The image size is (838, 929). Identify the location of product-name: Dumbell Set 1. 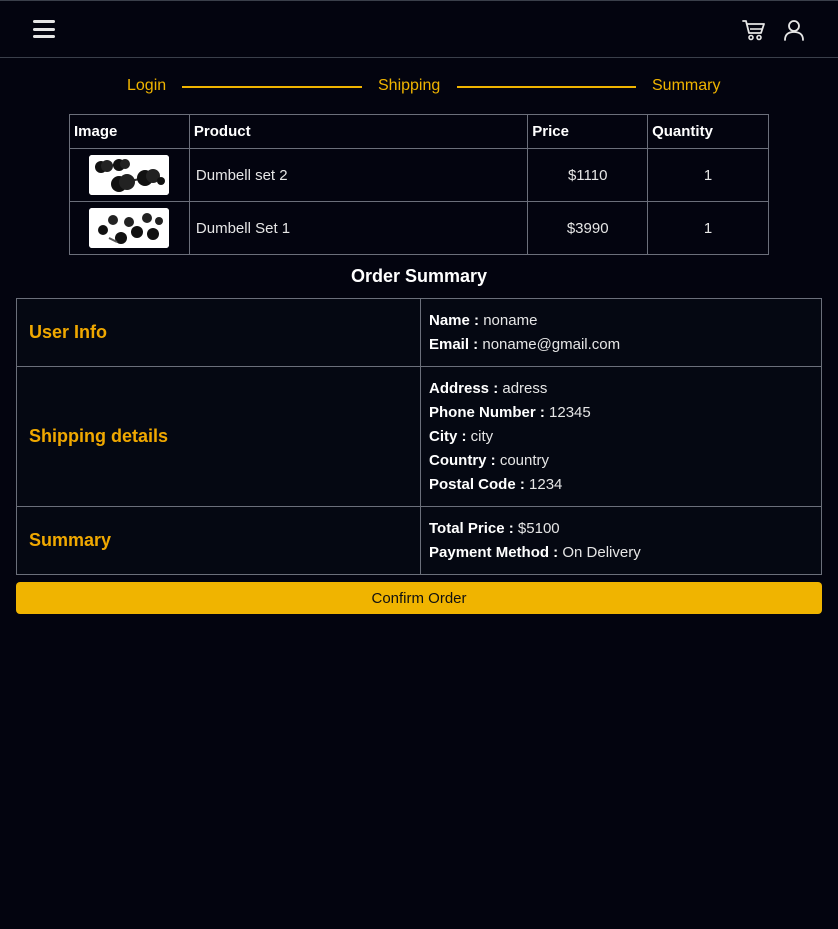
(358, 228).